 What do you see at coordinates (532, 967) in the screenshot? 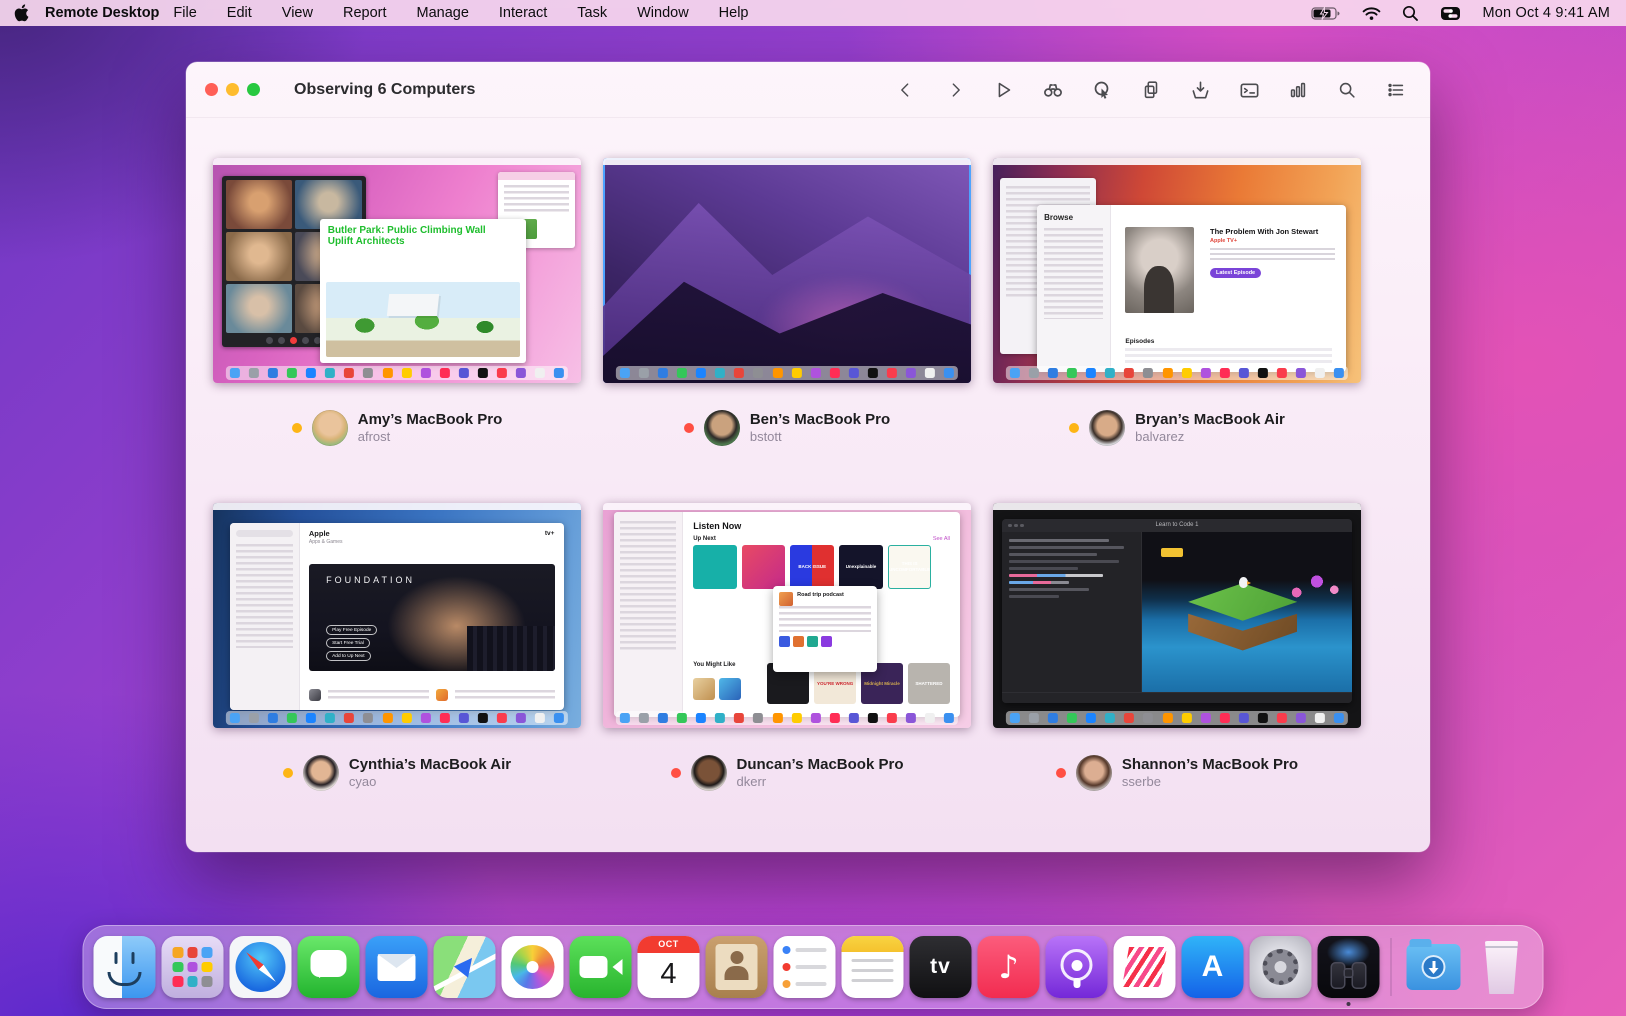
I see `dock-photos-icon` at bounding box center [532, 967].